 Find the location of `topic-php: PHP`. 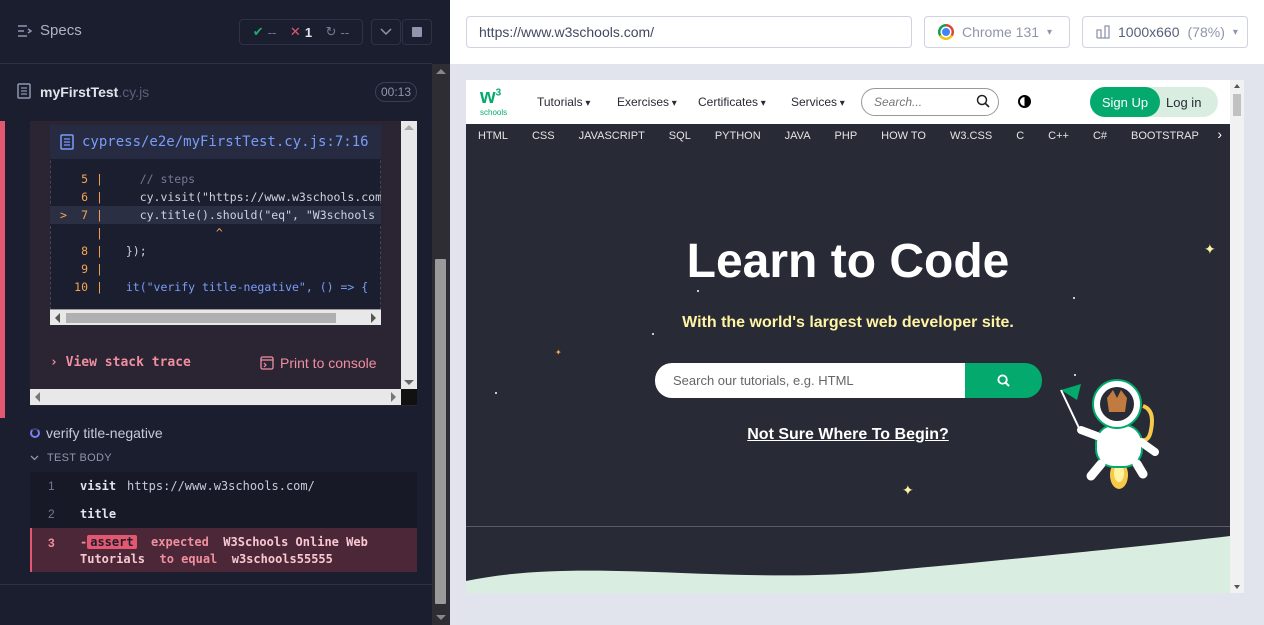

topic-php: PHP is located at coordinates (846, 136).